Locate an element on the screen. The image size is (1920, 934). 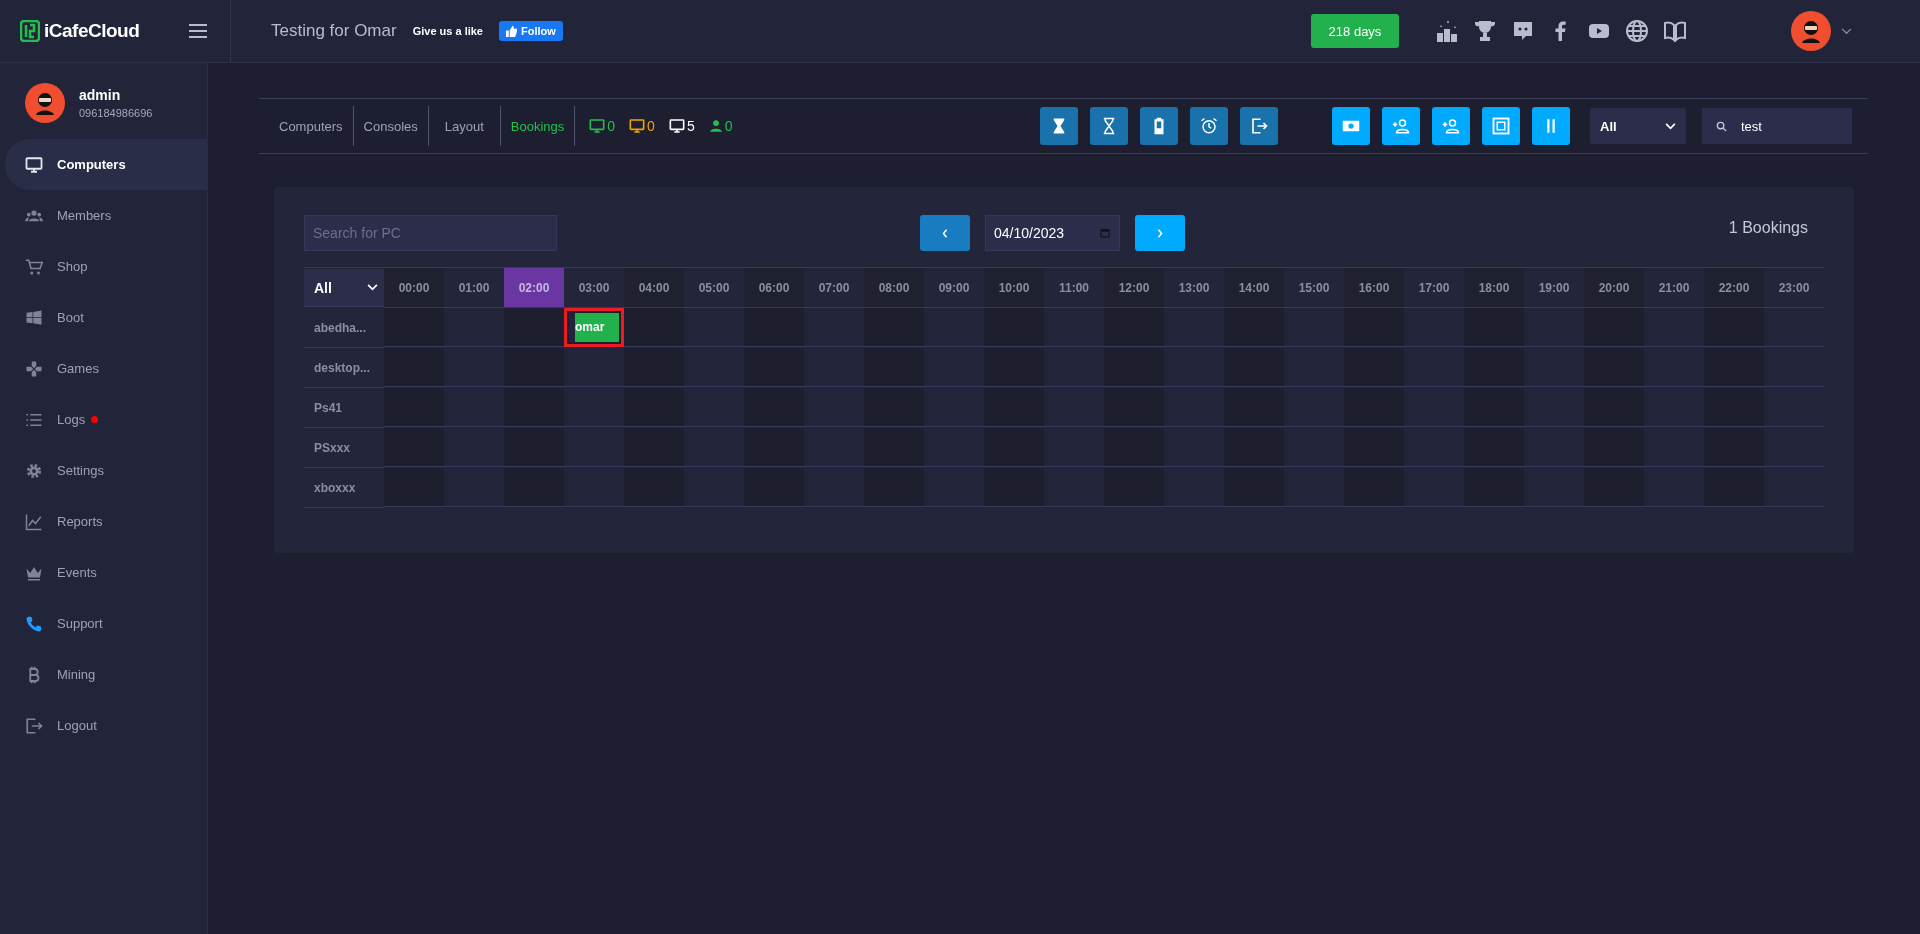
tab: Bookings is located at coordinates (538, 126).